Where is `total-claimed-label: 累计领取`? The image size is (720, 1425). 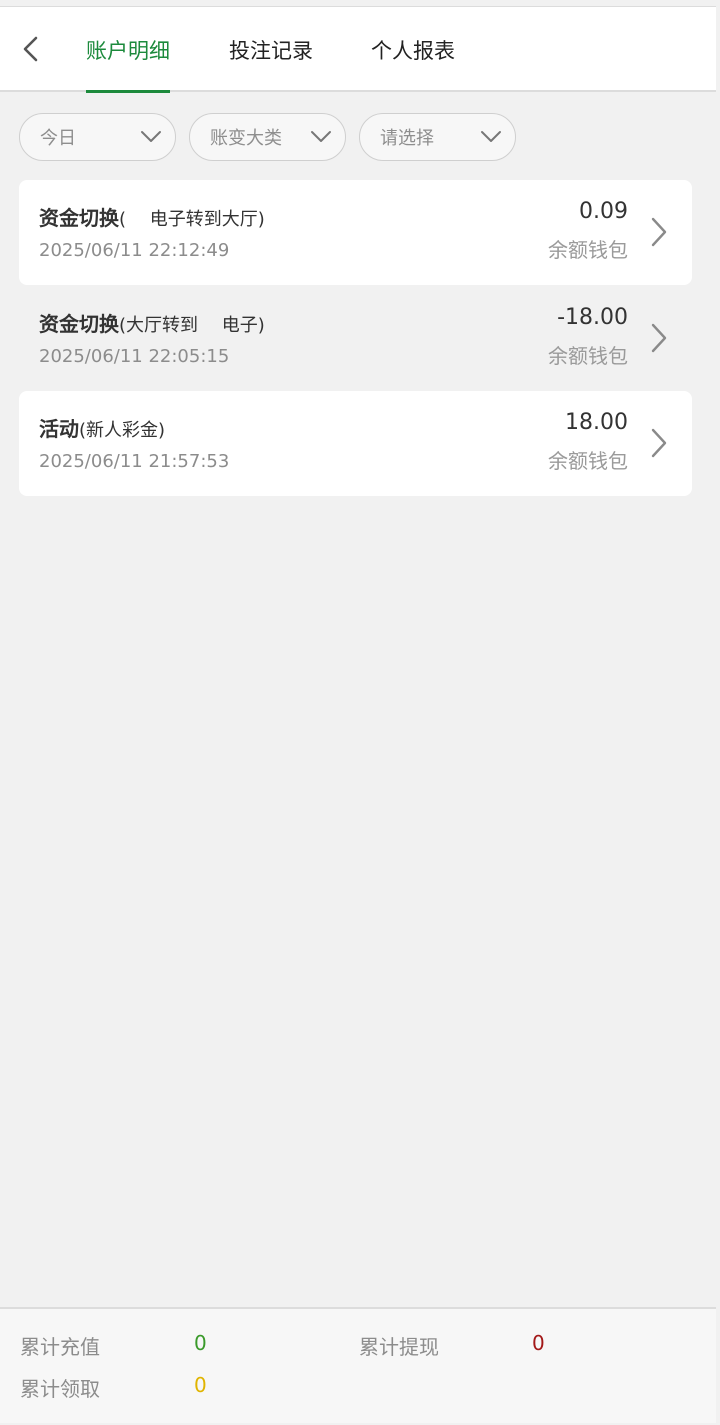
total-claimed-label: 累计领取 is located at coordinates (60, 1389).